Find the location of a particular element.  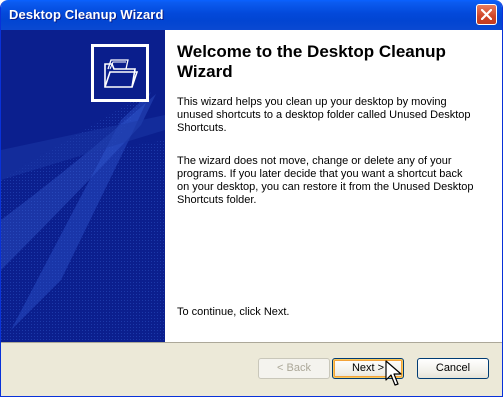

folder-icon-box is located at coordinates (120, 73).